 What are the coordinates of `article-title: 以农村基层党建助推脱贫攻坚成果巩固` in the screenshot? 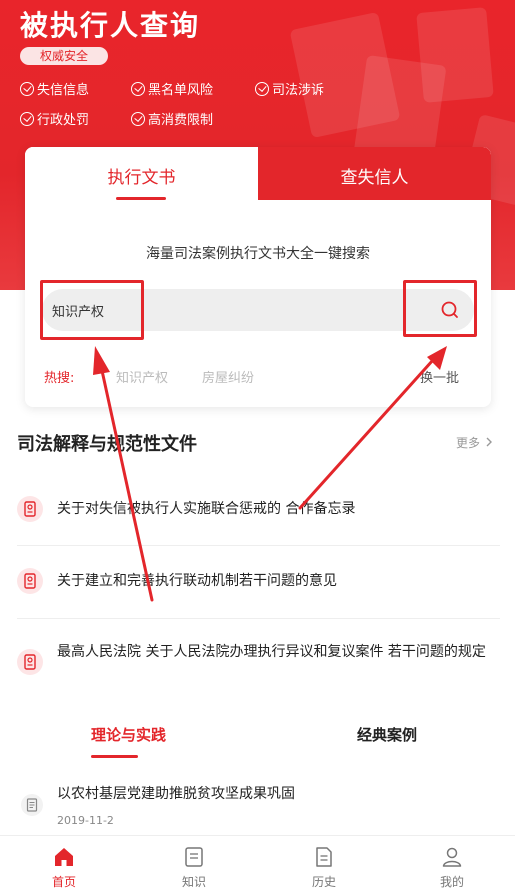 It's located at (176, 793).